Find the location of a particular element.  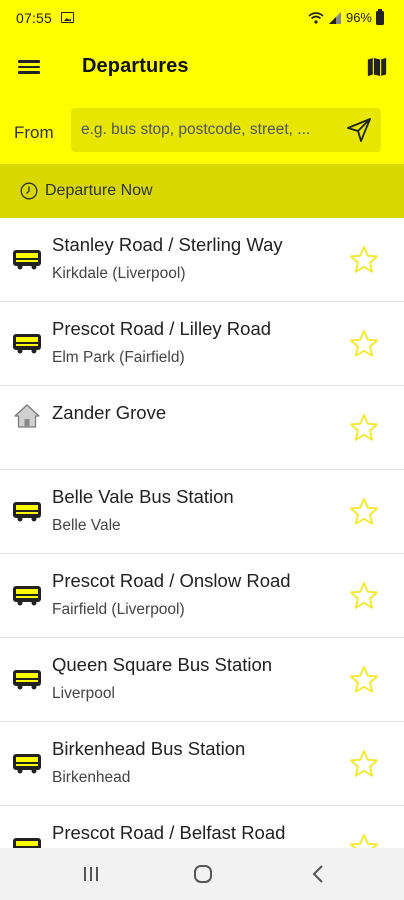

battery-percent: 96% is located at coordinates (358, 17).